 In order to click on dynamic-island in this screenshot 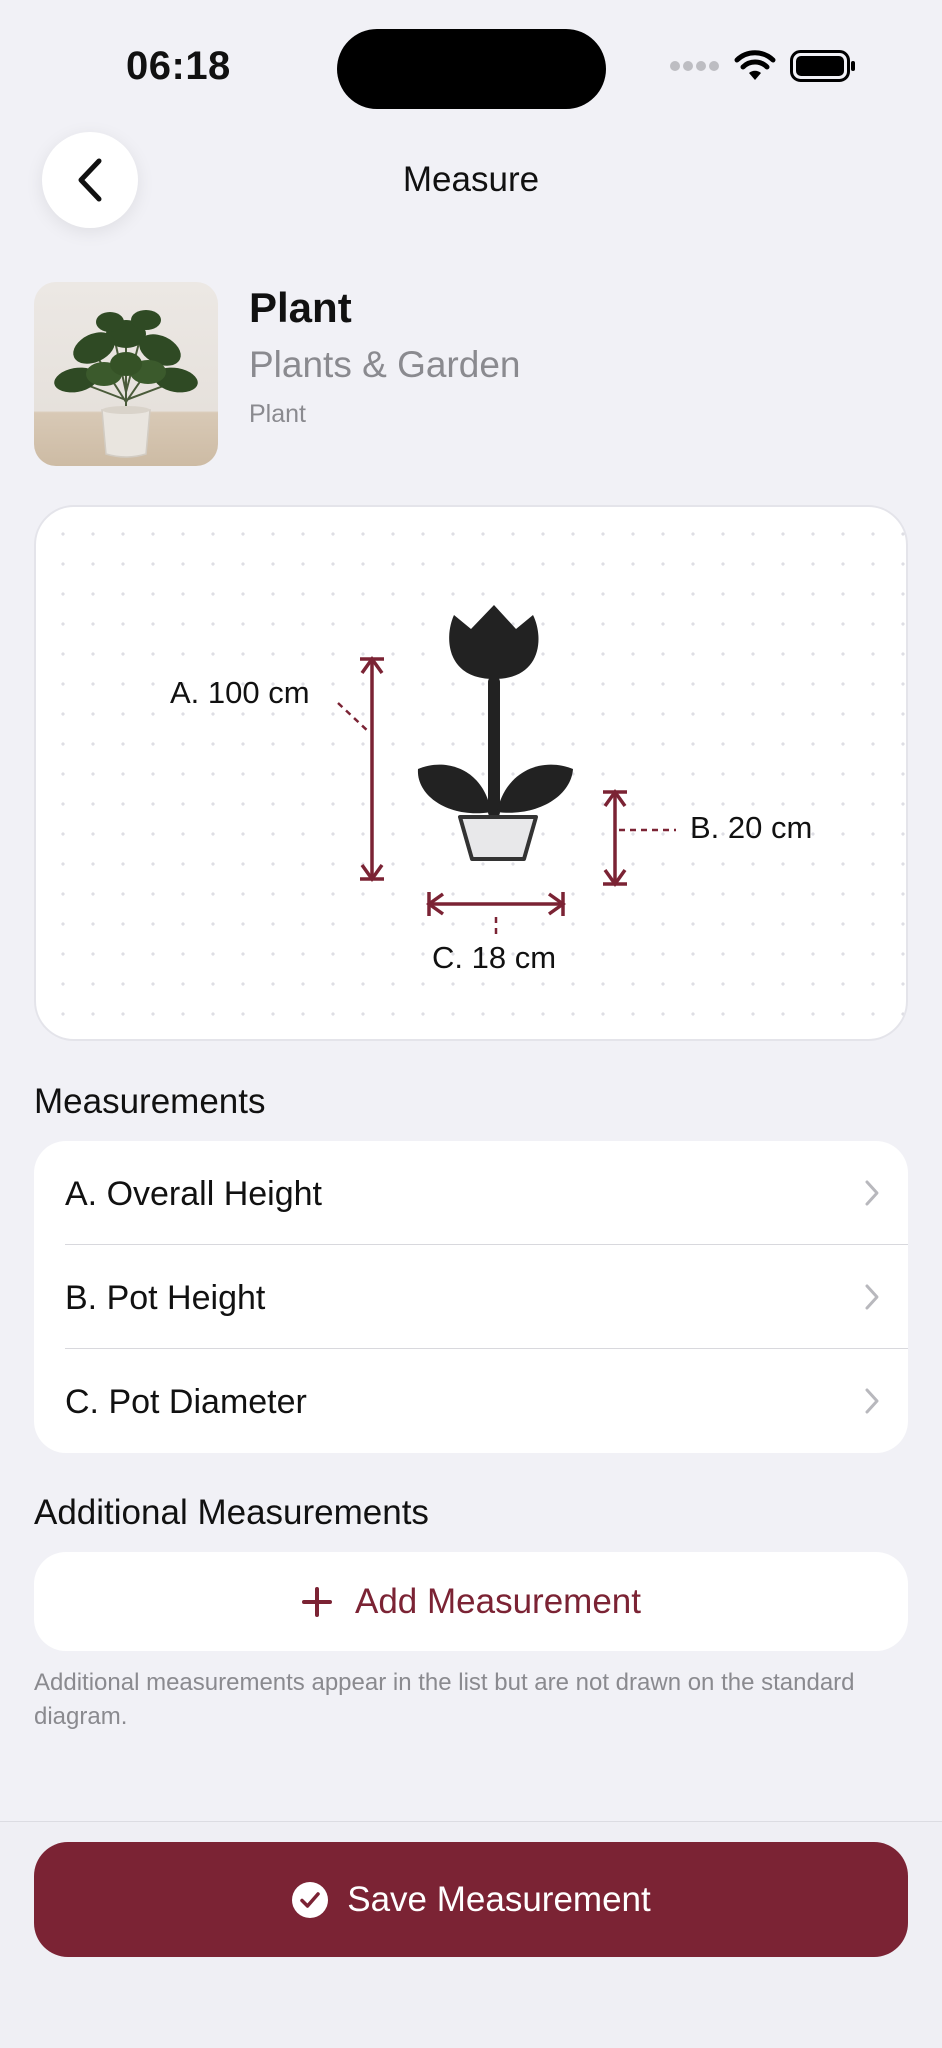, I will do `click(471, 69)`.